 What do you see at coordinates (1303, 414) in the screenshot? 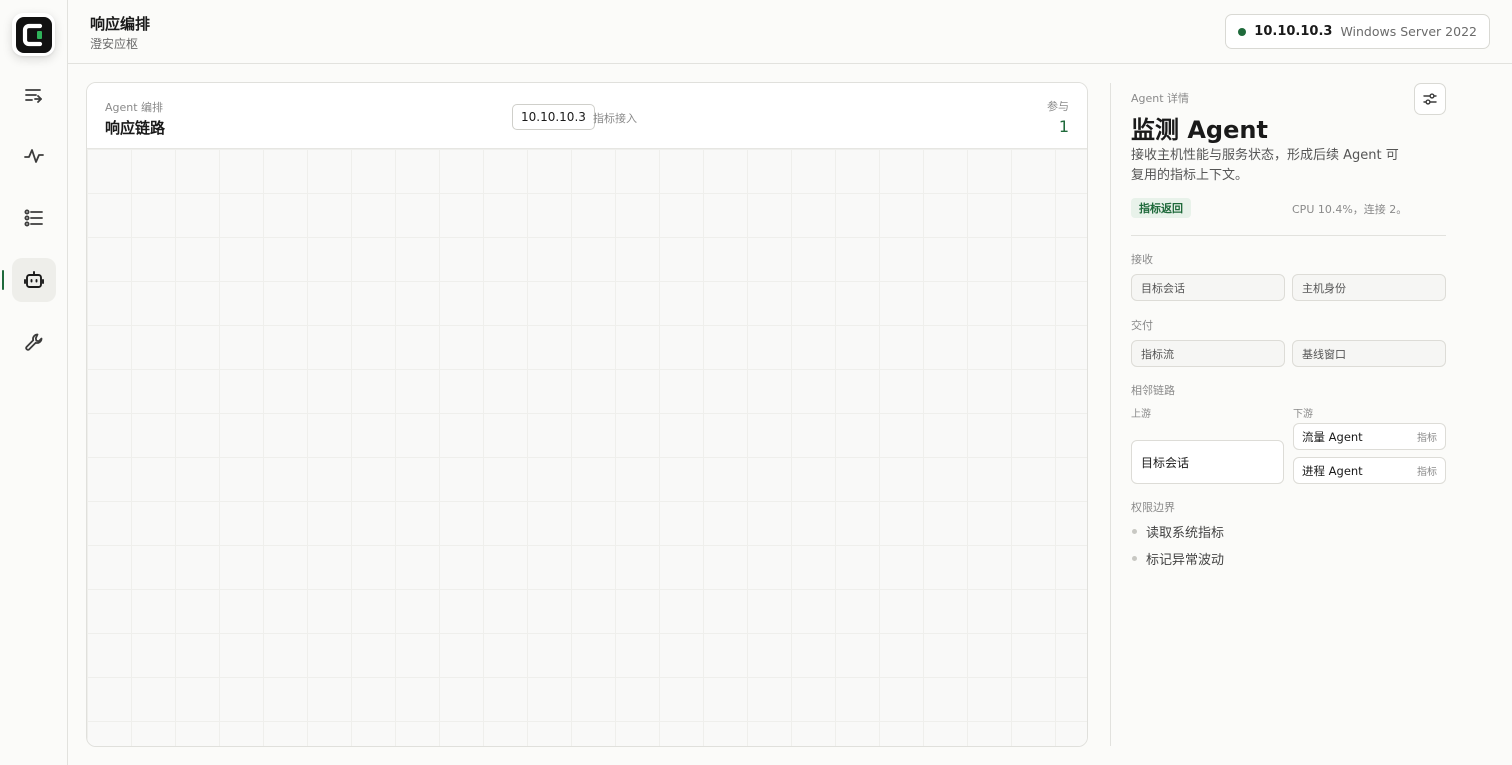
I see `downstream-label: 下游` at bounding box center [1303, 414].